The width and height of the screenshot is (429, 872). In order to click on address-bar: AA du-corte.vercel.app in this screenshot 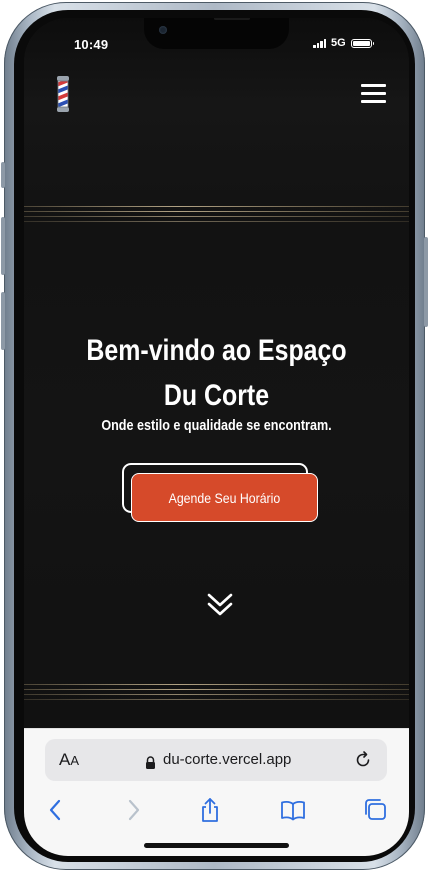, I will do `click(216, 760)`.